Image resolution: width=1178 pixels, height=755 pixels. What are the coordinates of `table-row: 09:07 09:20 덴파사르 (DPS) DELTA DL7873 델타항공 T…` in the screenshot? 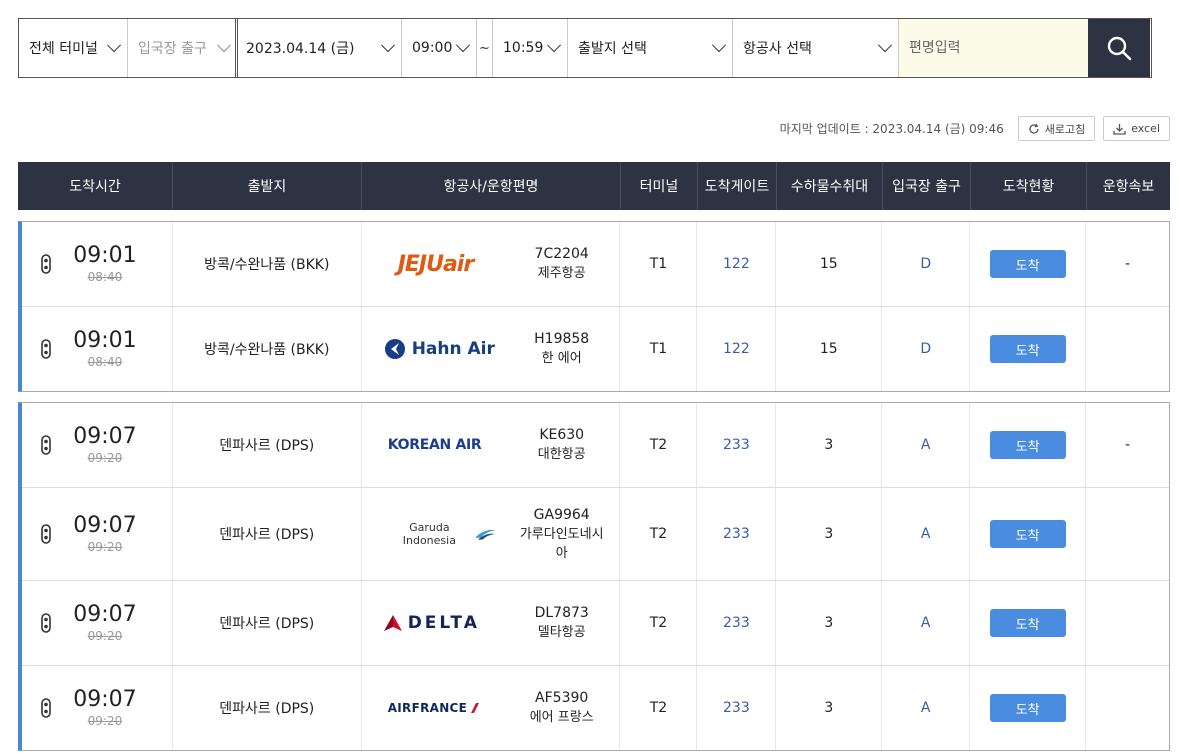 It's located at (595, 623).